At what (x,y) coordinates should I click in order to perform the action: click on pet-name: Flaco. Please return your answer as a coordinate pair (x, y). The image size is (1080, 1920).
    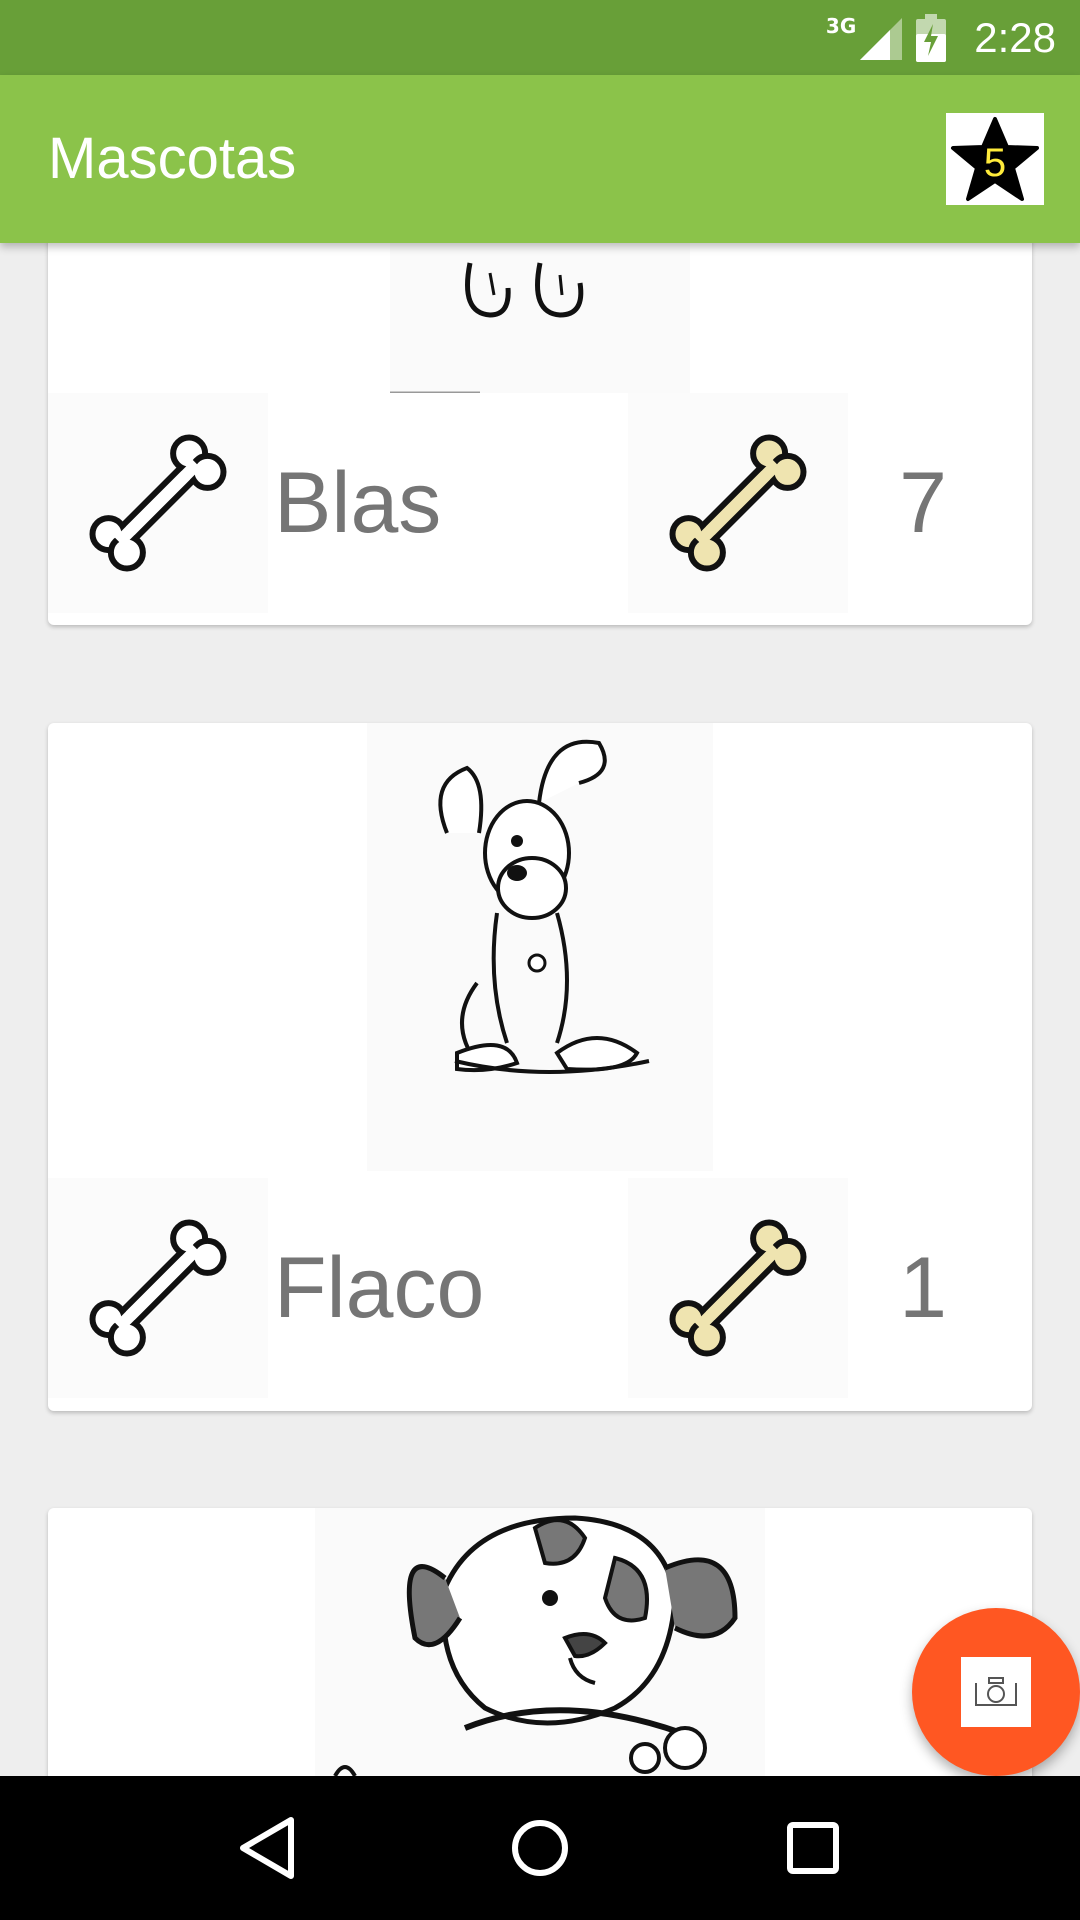
    Looking at the image, I should click on (379, 1288).